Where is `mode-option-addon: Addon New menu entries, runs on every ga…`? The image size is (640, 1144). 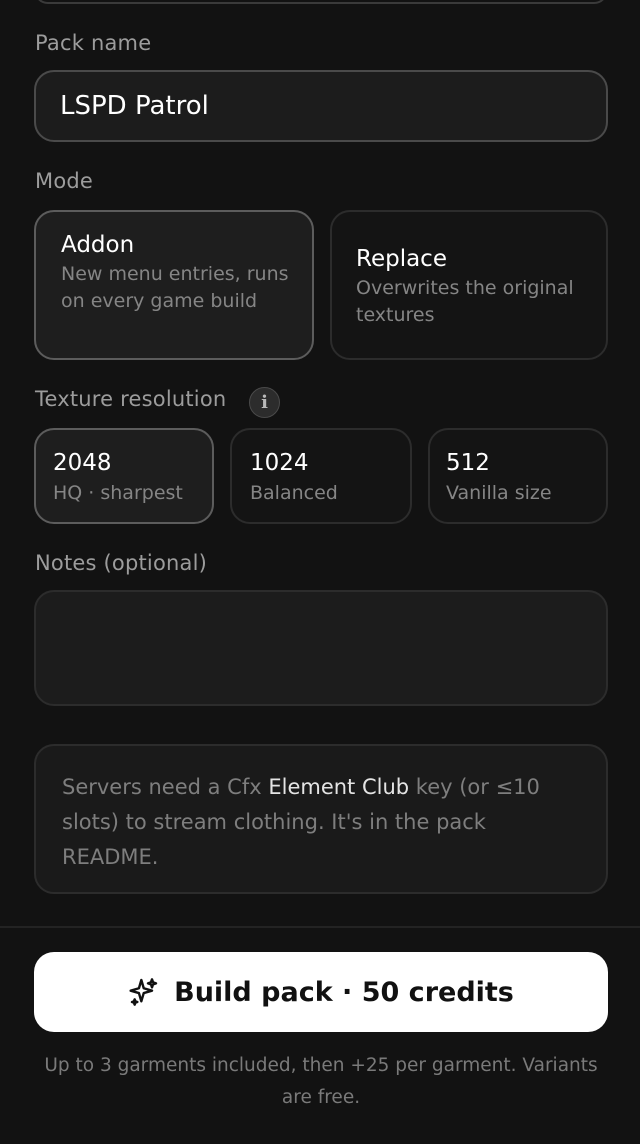
mode-option-addon: Addon New menu entries, runs on every ga… is located at coordinates (174, 285).